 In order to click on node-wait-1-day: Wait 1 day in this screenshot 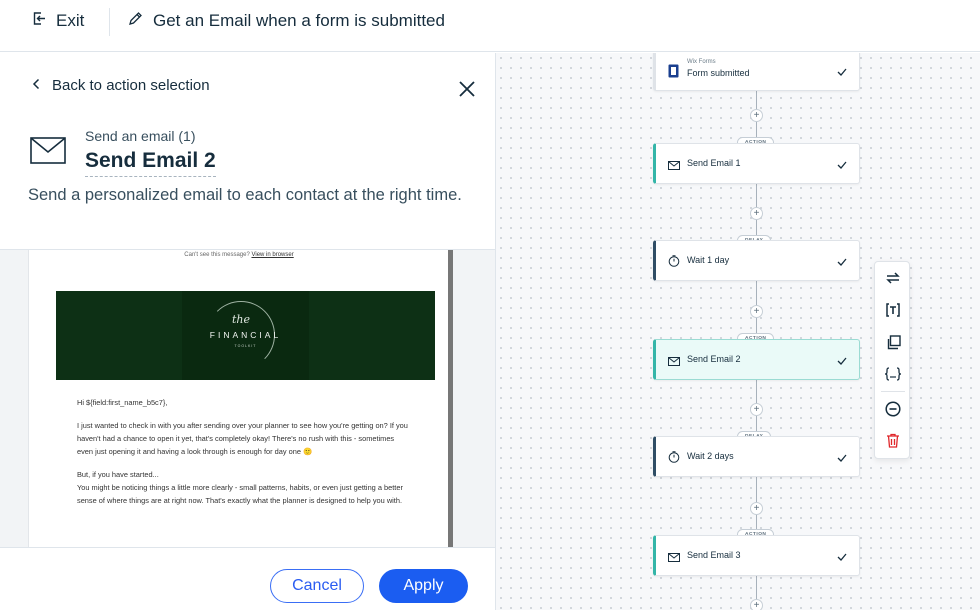, I will do `click(756, 260)`.